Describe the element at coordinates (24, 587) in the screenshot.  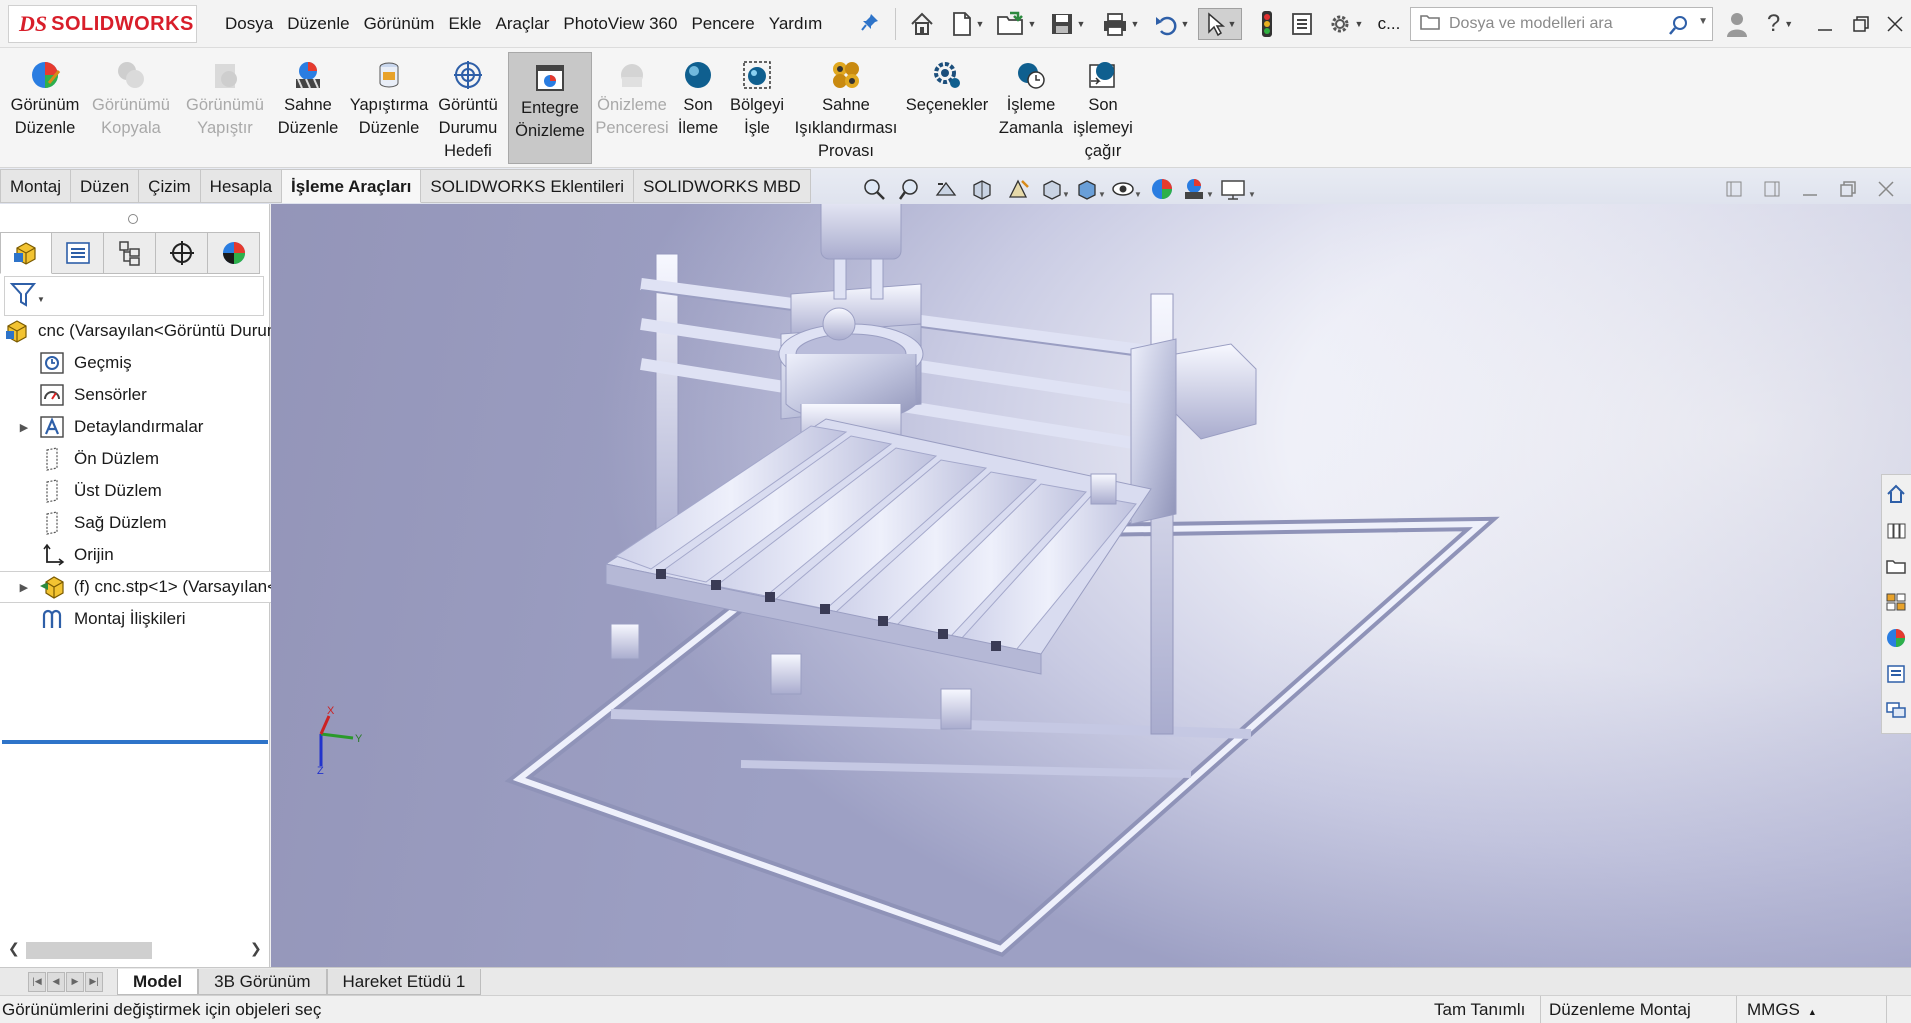
I see `expand-arrow-icon: ▶` at that location.